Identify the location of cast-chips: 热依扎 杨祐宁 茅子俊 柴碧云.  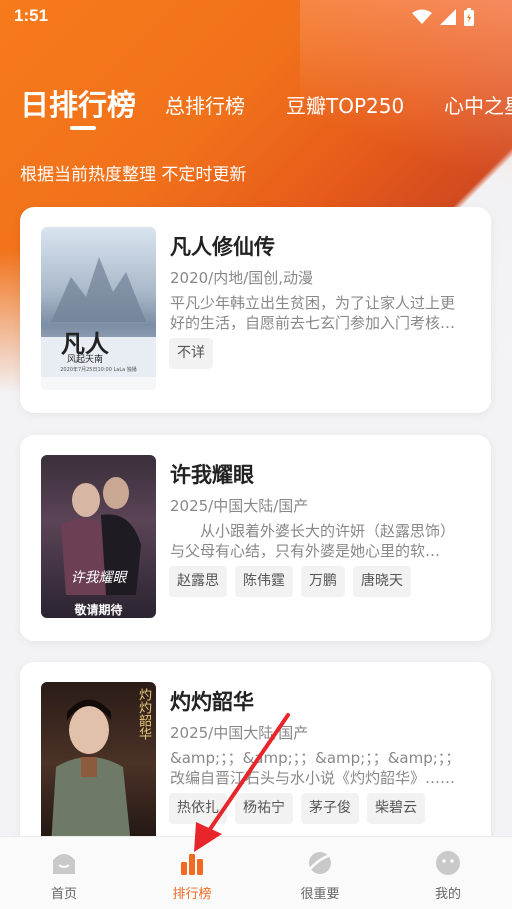
(297, 808).